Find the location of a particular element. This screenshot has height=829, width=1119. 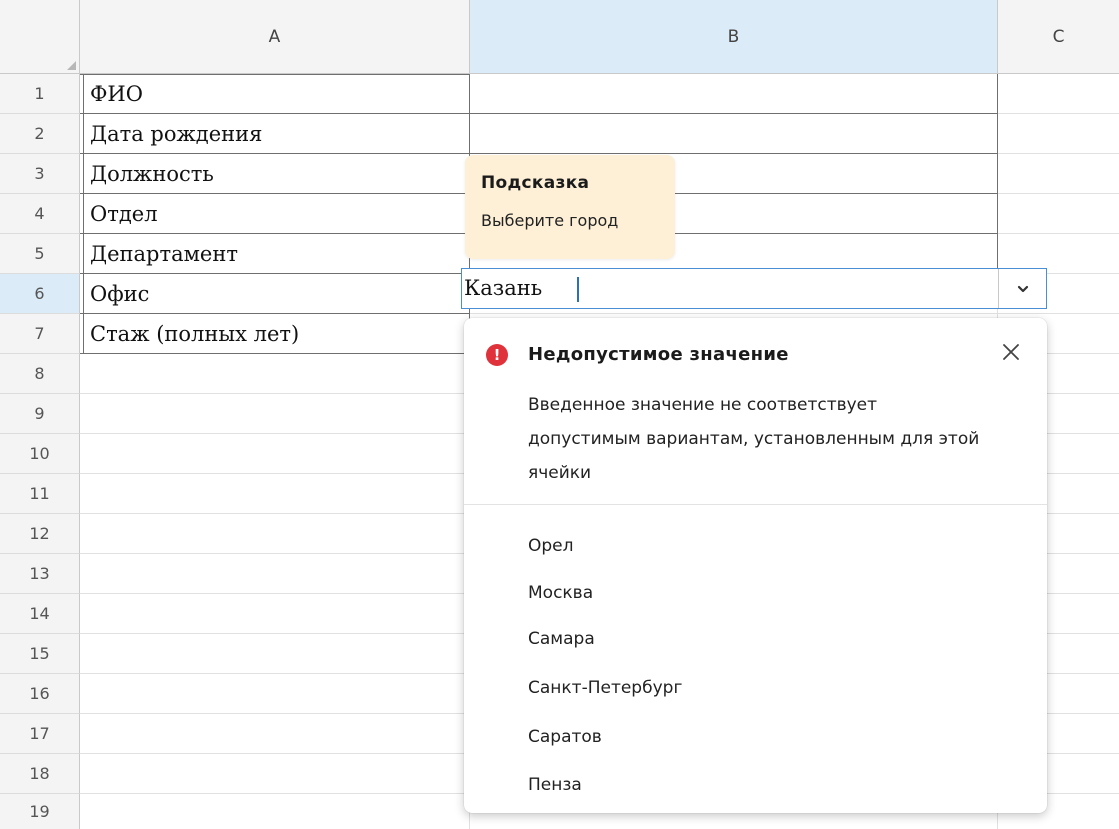

text-caret is located at coordinates (578, 289).